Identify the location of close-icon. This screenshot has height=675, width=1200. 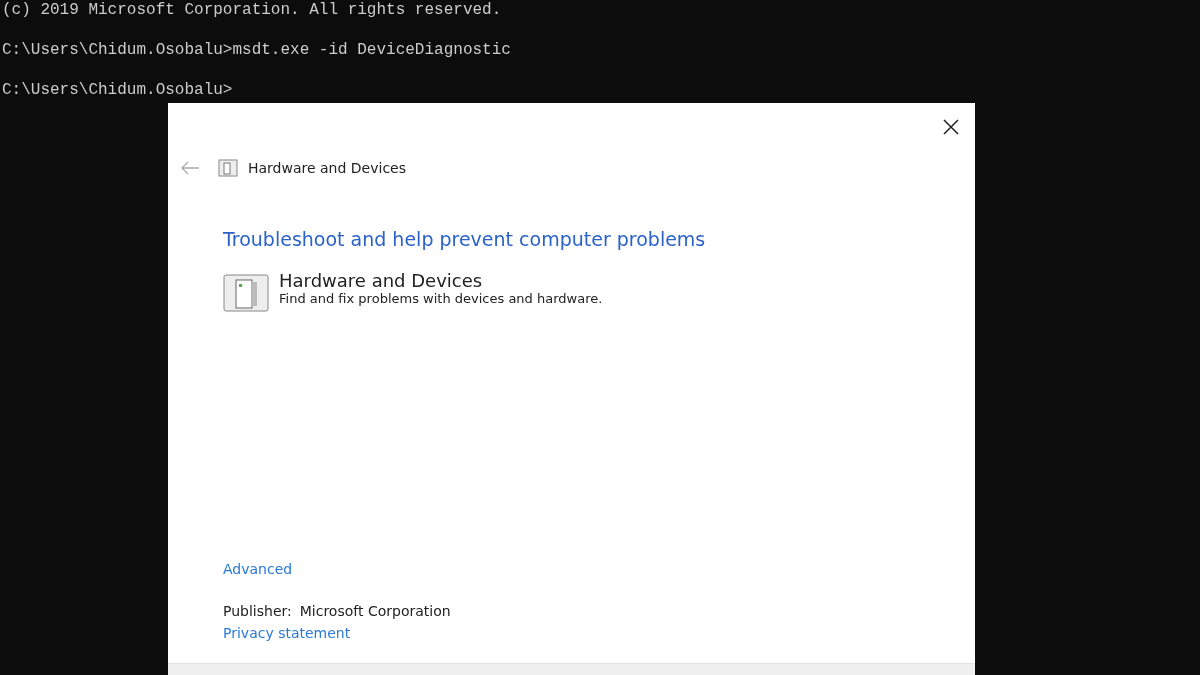
(951, 127).